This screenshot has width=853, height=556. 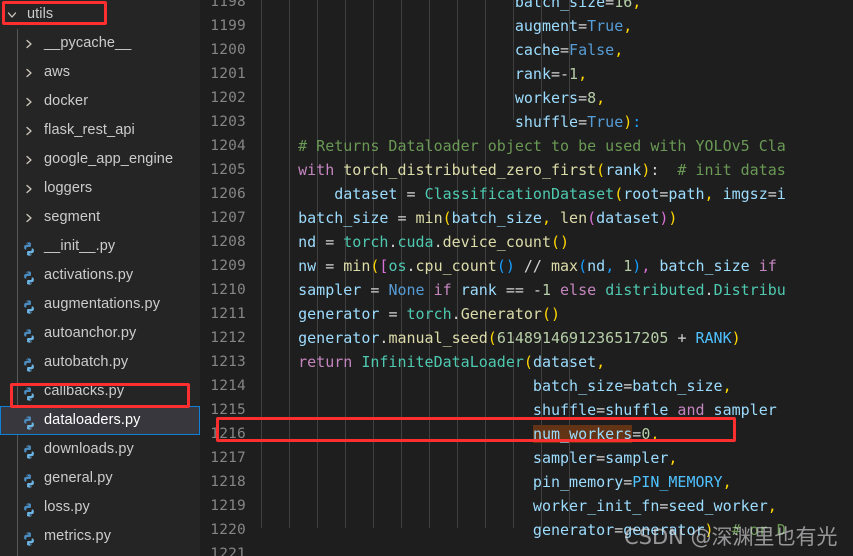 What do you see at coordinates (526, 7) in the screenshot?
I see `code-line: 1198 batch_size=16,` at bounding box center [526, 7].